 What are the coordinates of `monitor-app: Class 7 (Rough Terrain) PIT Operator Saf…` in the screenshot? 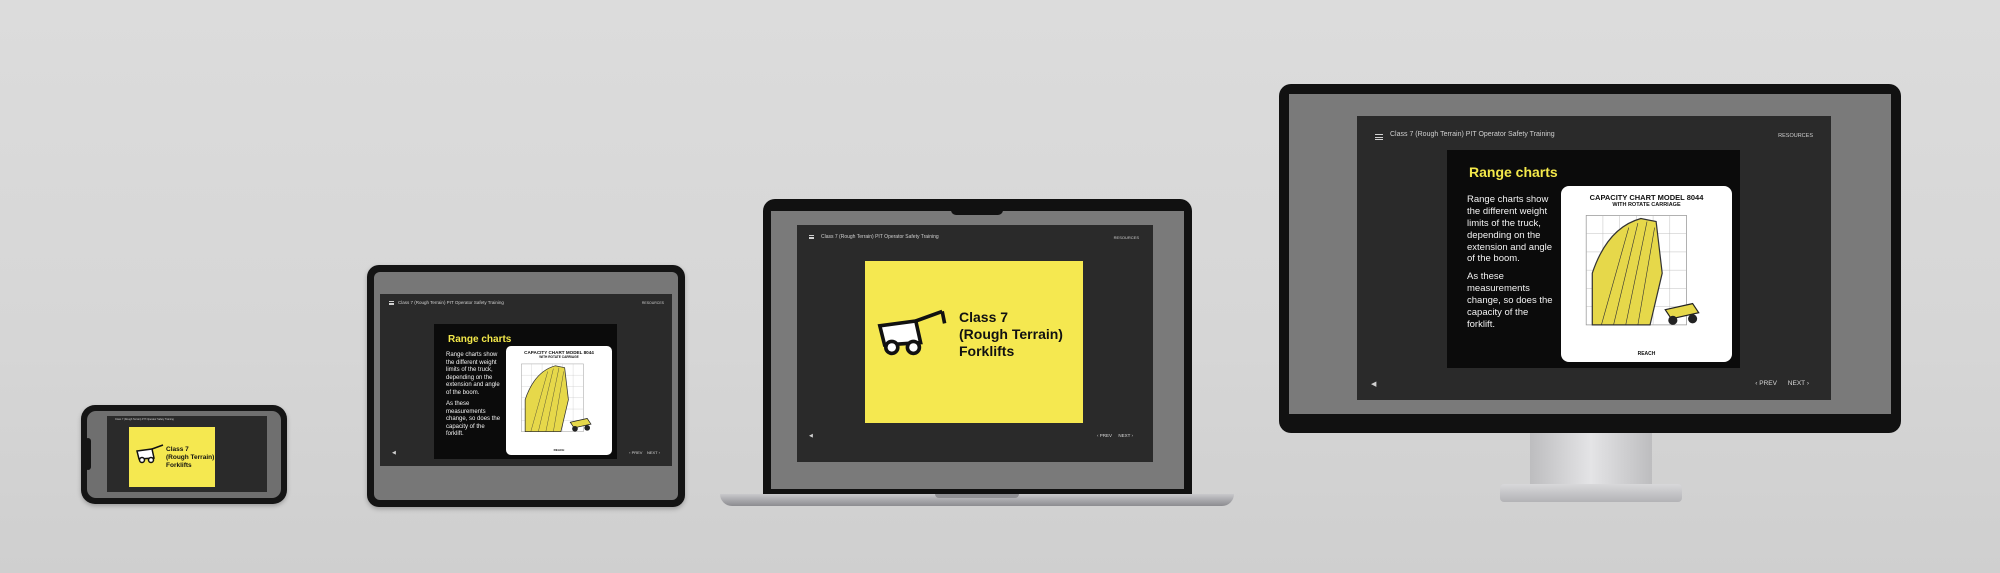 It's located at (1594, 258).